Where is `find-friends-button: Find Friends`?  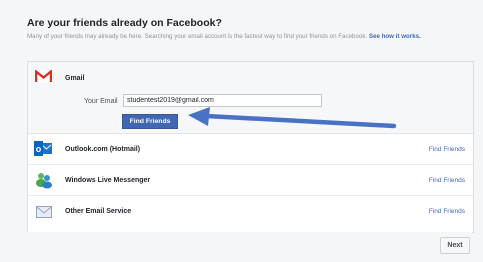
find-friends-button: Find Friends is located at coordinates (150, 121).